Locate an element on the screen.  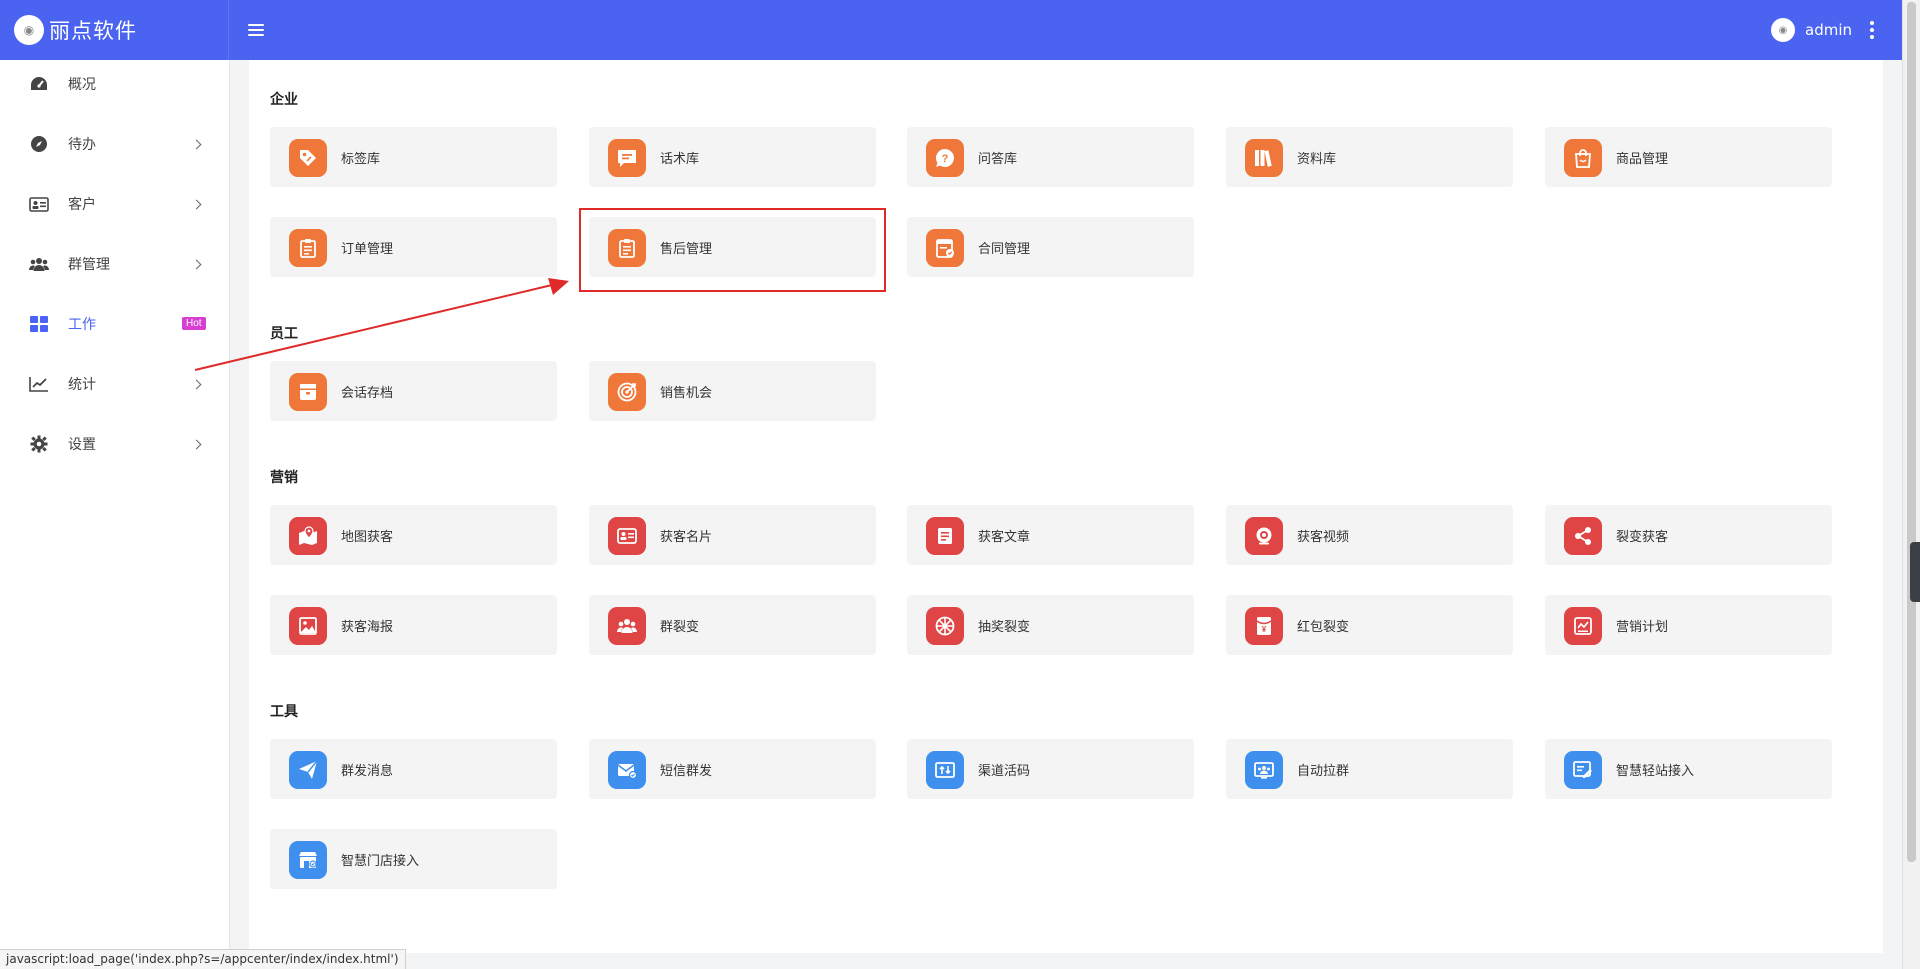
scrollbar-thumb is located at coordinates (1911, 432).